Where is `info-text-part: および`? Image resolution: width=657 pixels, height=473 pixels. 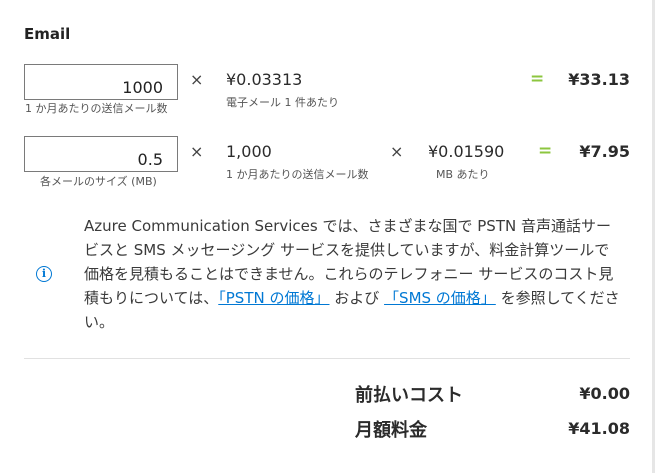
info-text-part: および is located at coordinates (357, 298).